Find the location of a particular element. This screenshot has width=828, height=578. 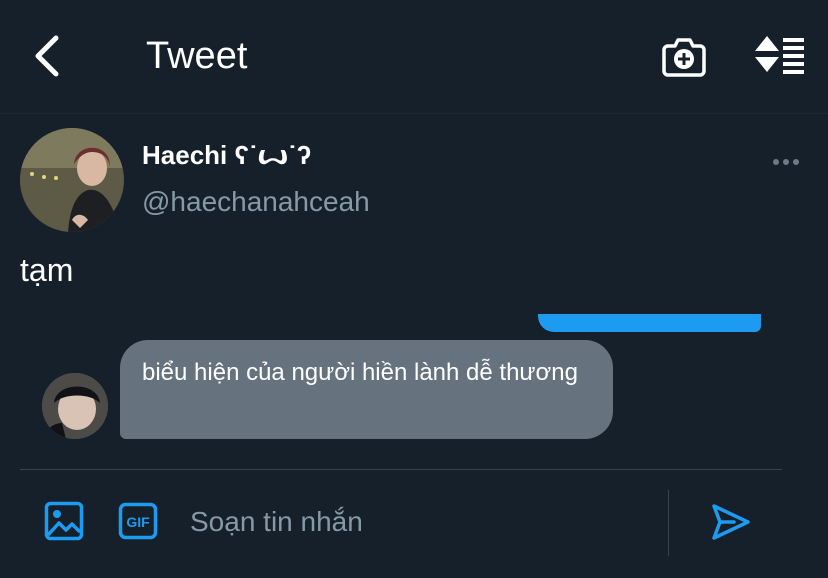

page-title: Tweet is located at coordinates (197, 56).